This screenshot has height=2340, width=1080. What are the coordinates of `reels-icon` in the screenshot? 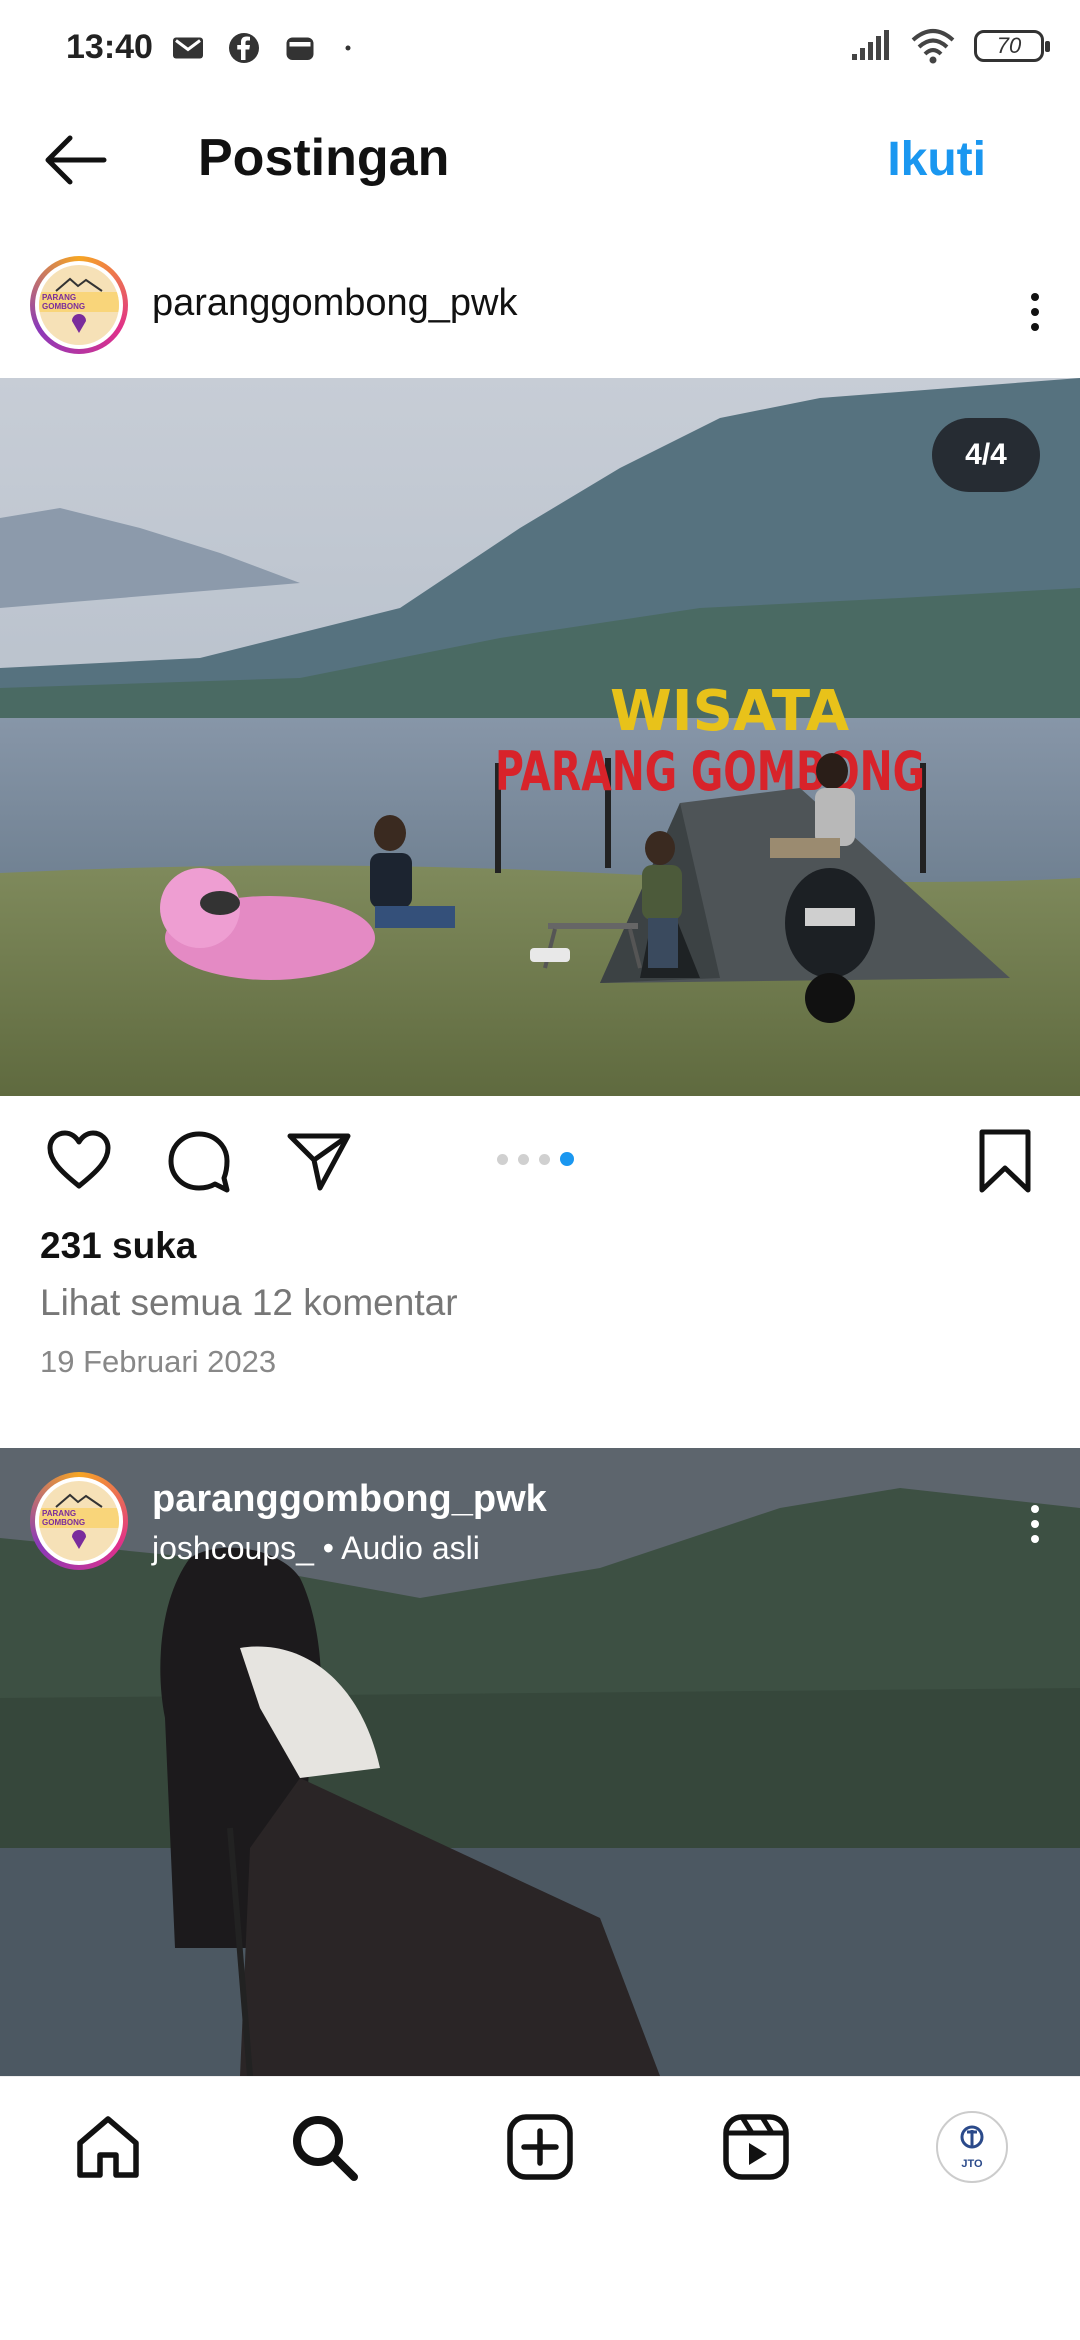 It's located at (756, 2147).